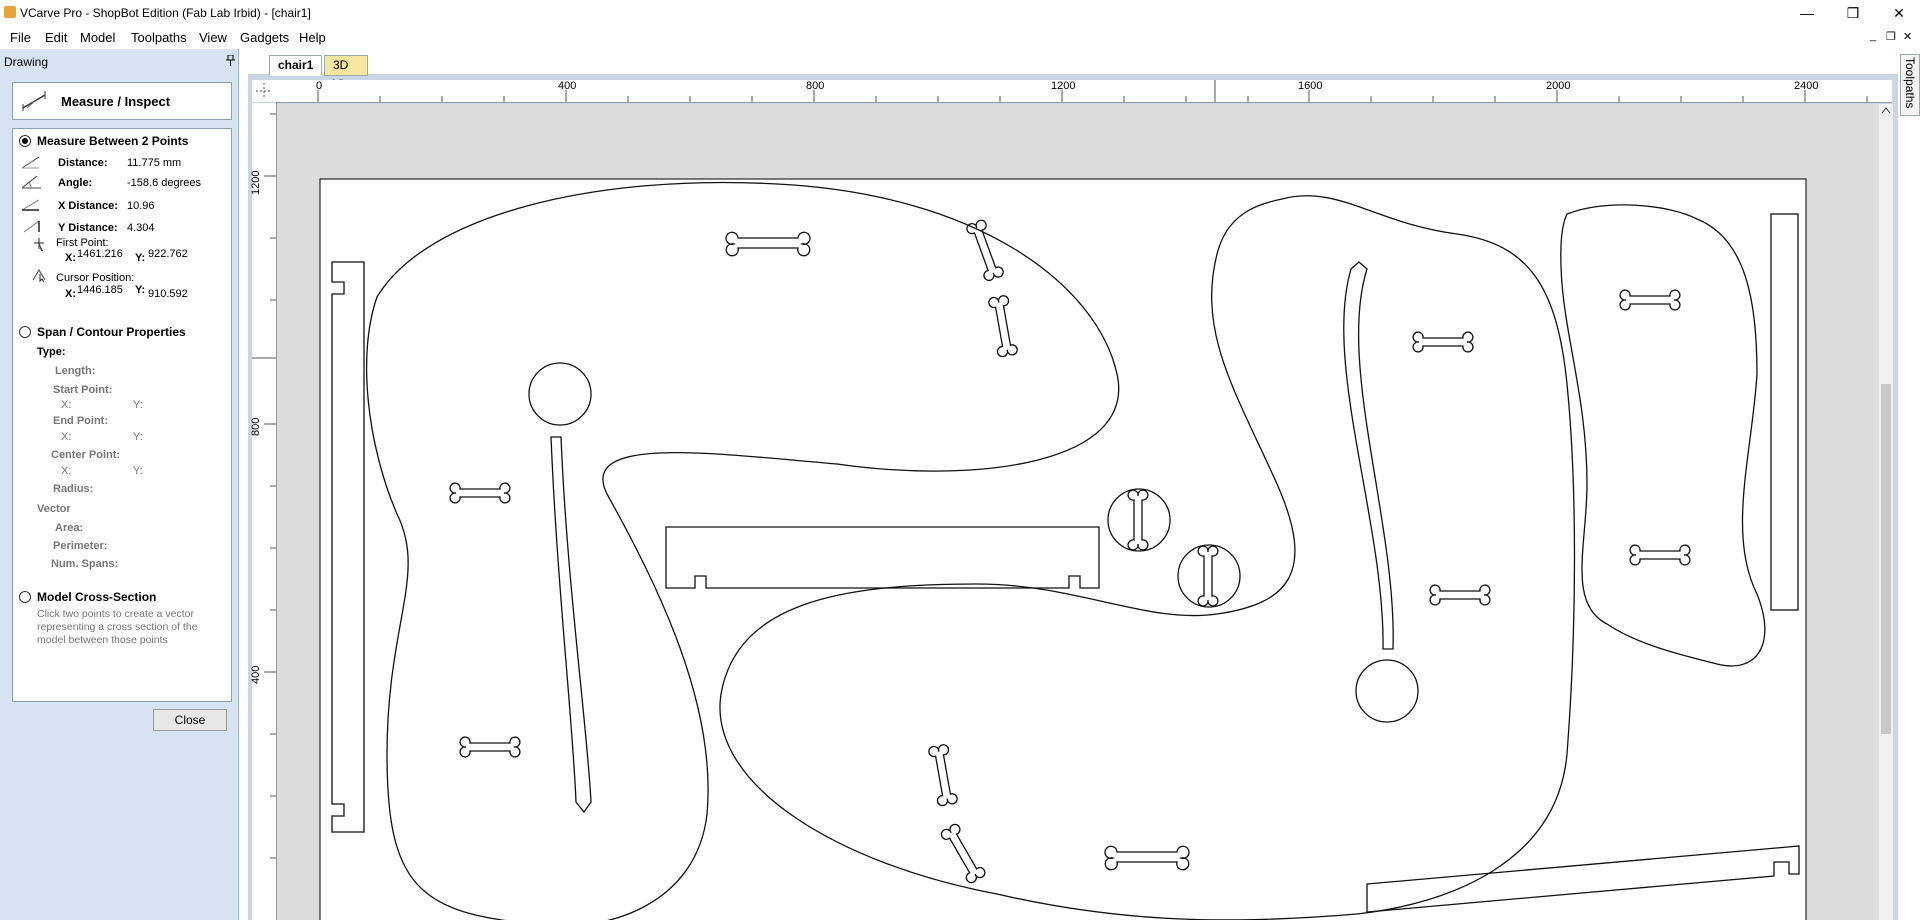  I want to click on distance-value: 11.775 mm, so click(154, 163).